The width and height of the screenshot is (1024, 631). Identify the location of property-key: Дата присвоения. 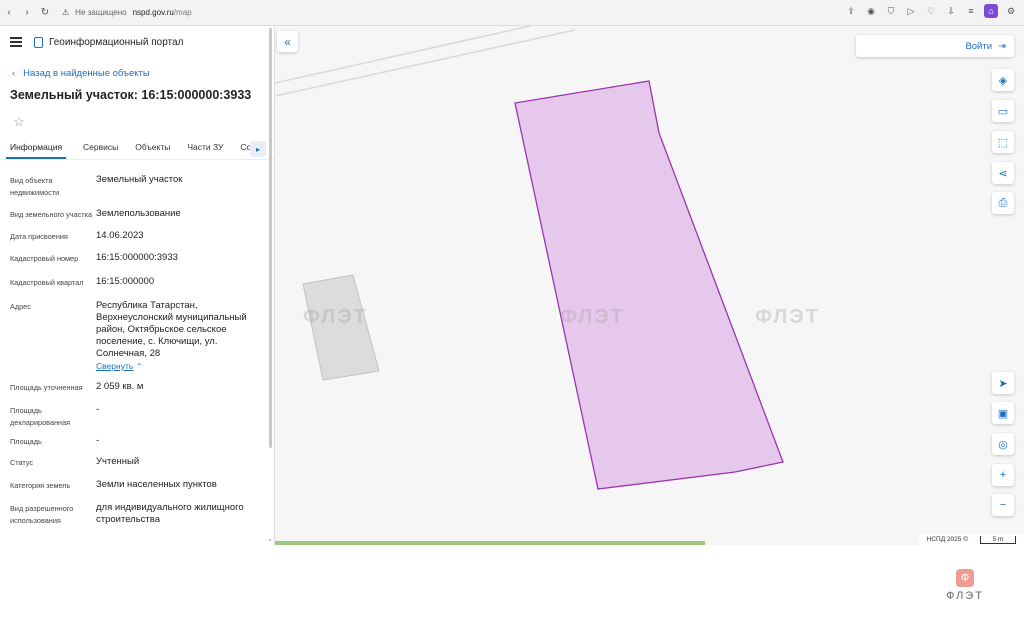
(39, 236).